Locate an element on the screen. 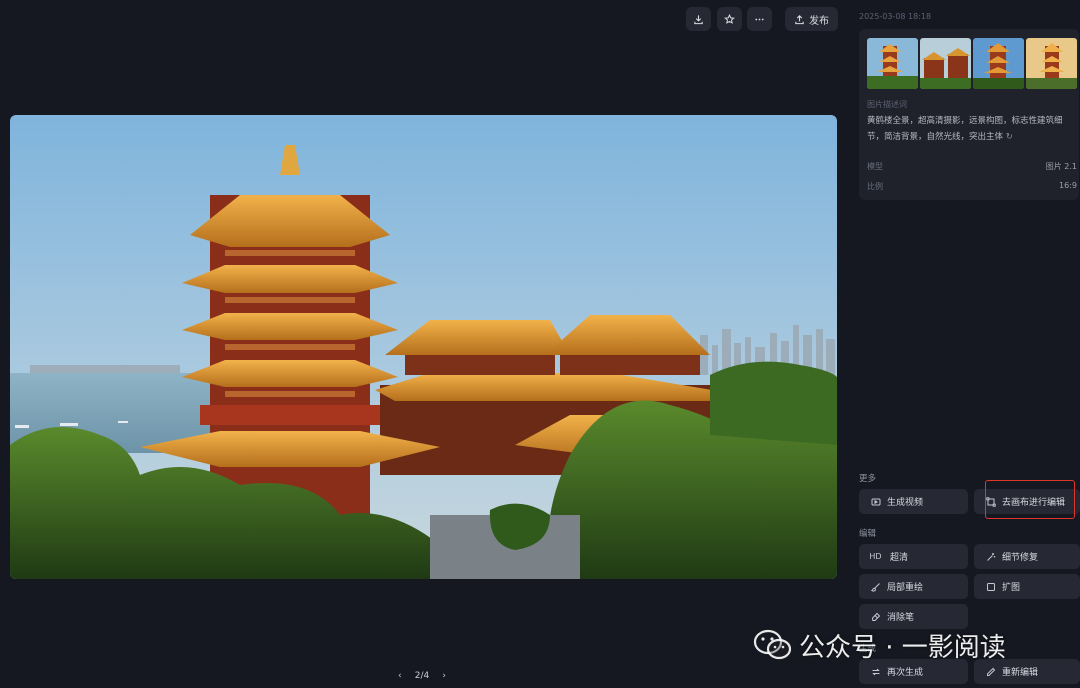 This screenshot has height=688, width=1080. local-redraw-label: 局部重绘 is located at coordinates (905, 588).